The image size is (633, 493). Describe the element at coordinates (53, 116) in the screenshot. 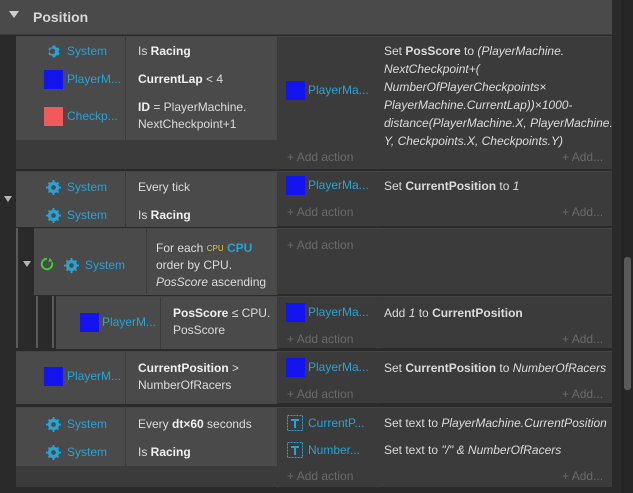

I see `checkpoint-sprite-icon` at that location.